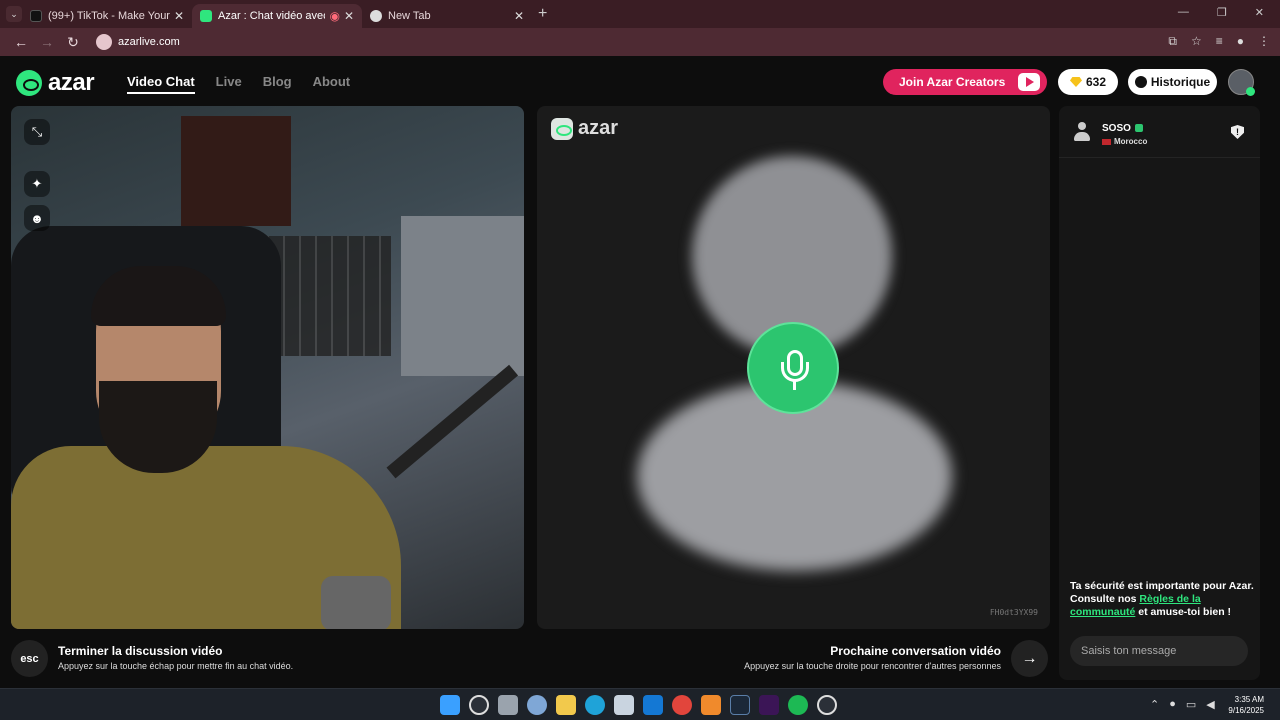 This screenshot has height=720, width=1280. What do you see at coordinates (1138, 128) in the screenshot?
I see `verified-badge-icon` at bounding box center [1138, 128].